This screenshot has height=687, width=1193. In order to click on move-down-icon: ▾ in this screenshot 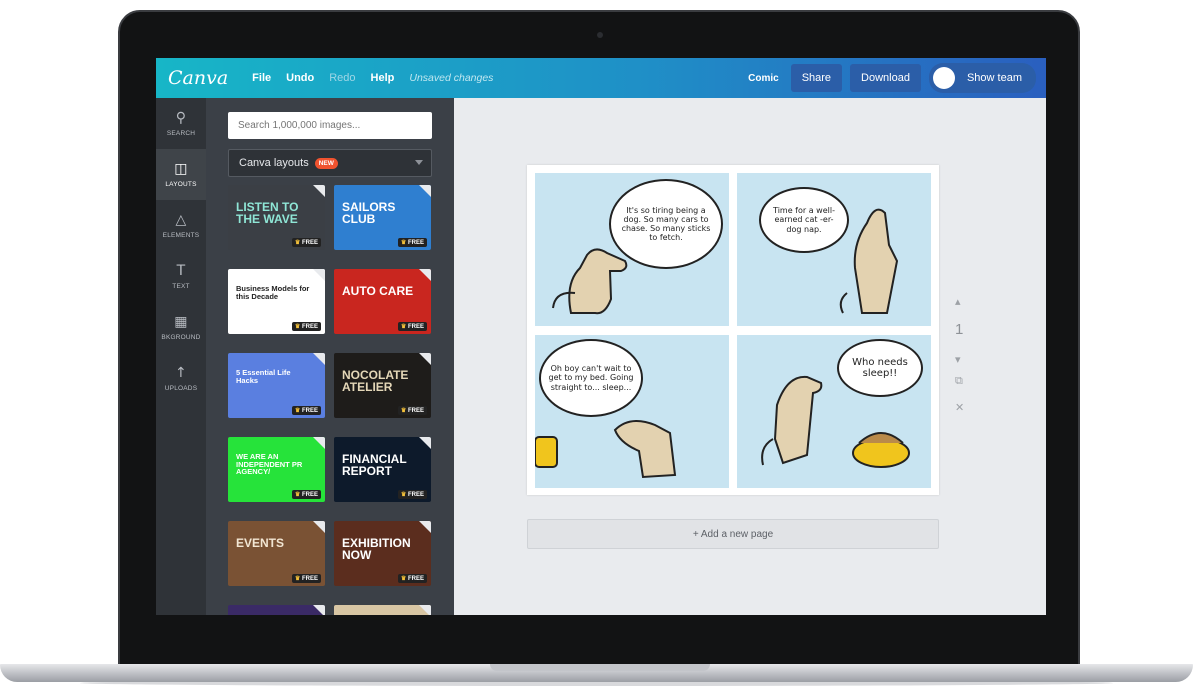, I will do `click(961, 359)`.